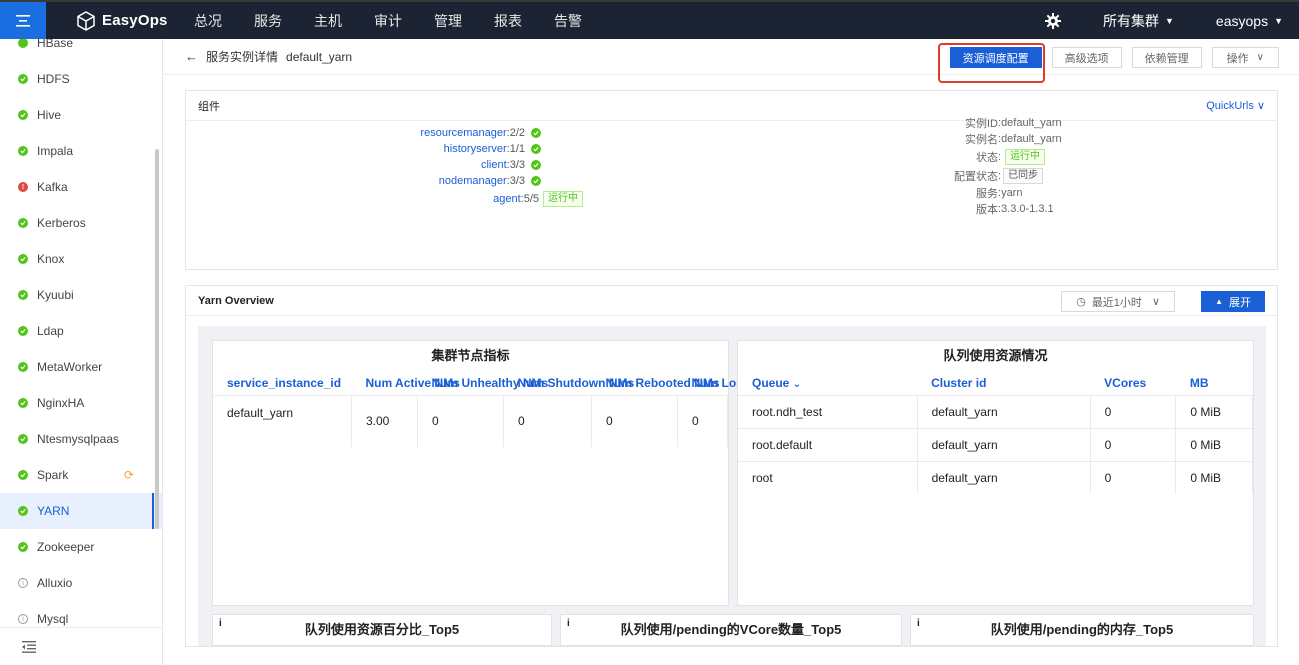 The height and width of the screenshot is (665, 1299). Describe the element at coordinates (1118, 301) in the screenshot. I see `time-range-dropdown: ◷ 最近1小时 ∨` at that location.